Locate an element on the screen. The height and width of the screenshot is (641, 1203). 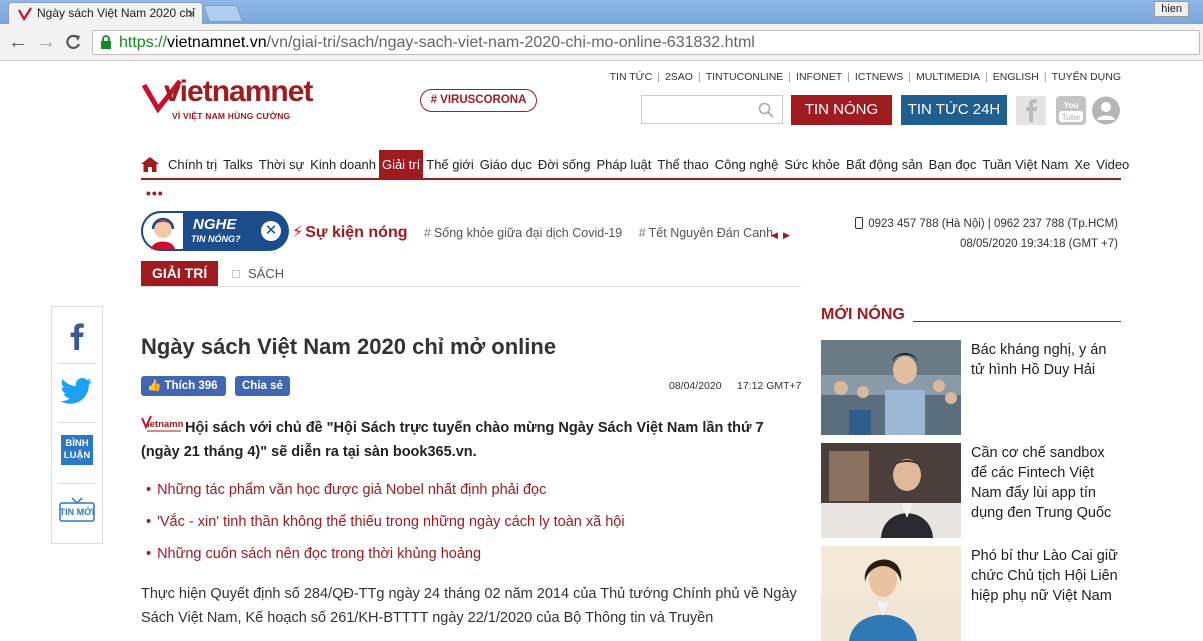
nghe-tin-nong-banner: NGHE TIN NÓNG? ✕ is located at coordinates (215, 231).